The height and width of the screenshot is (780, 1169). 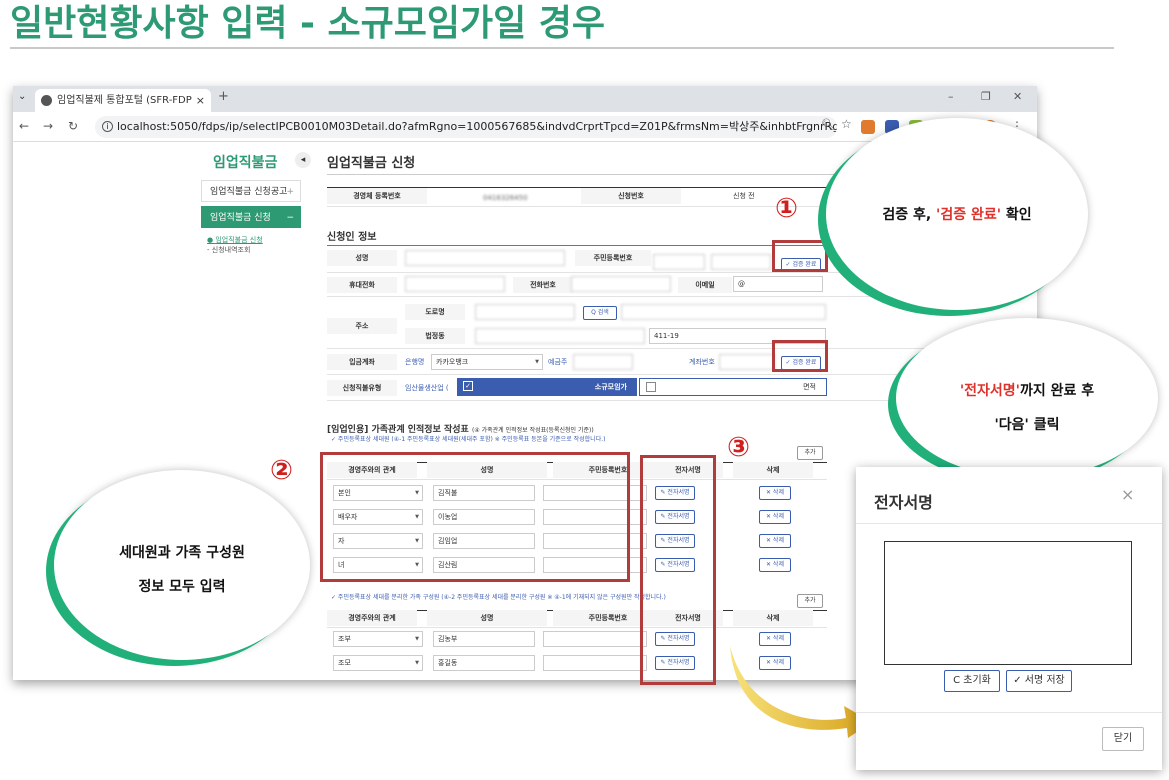 What do you see at coordinates (800, 356) in the screenshot?
I see `highlight-verify-account` at bounding box center [800, 356].